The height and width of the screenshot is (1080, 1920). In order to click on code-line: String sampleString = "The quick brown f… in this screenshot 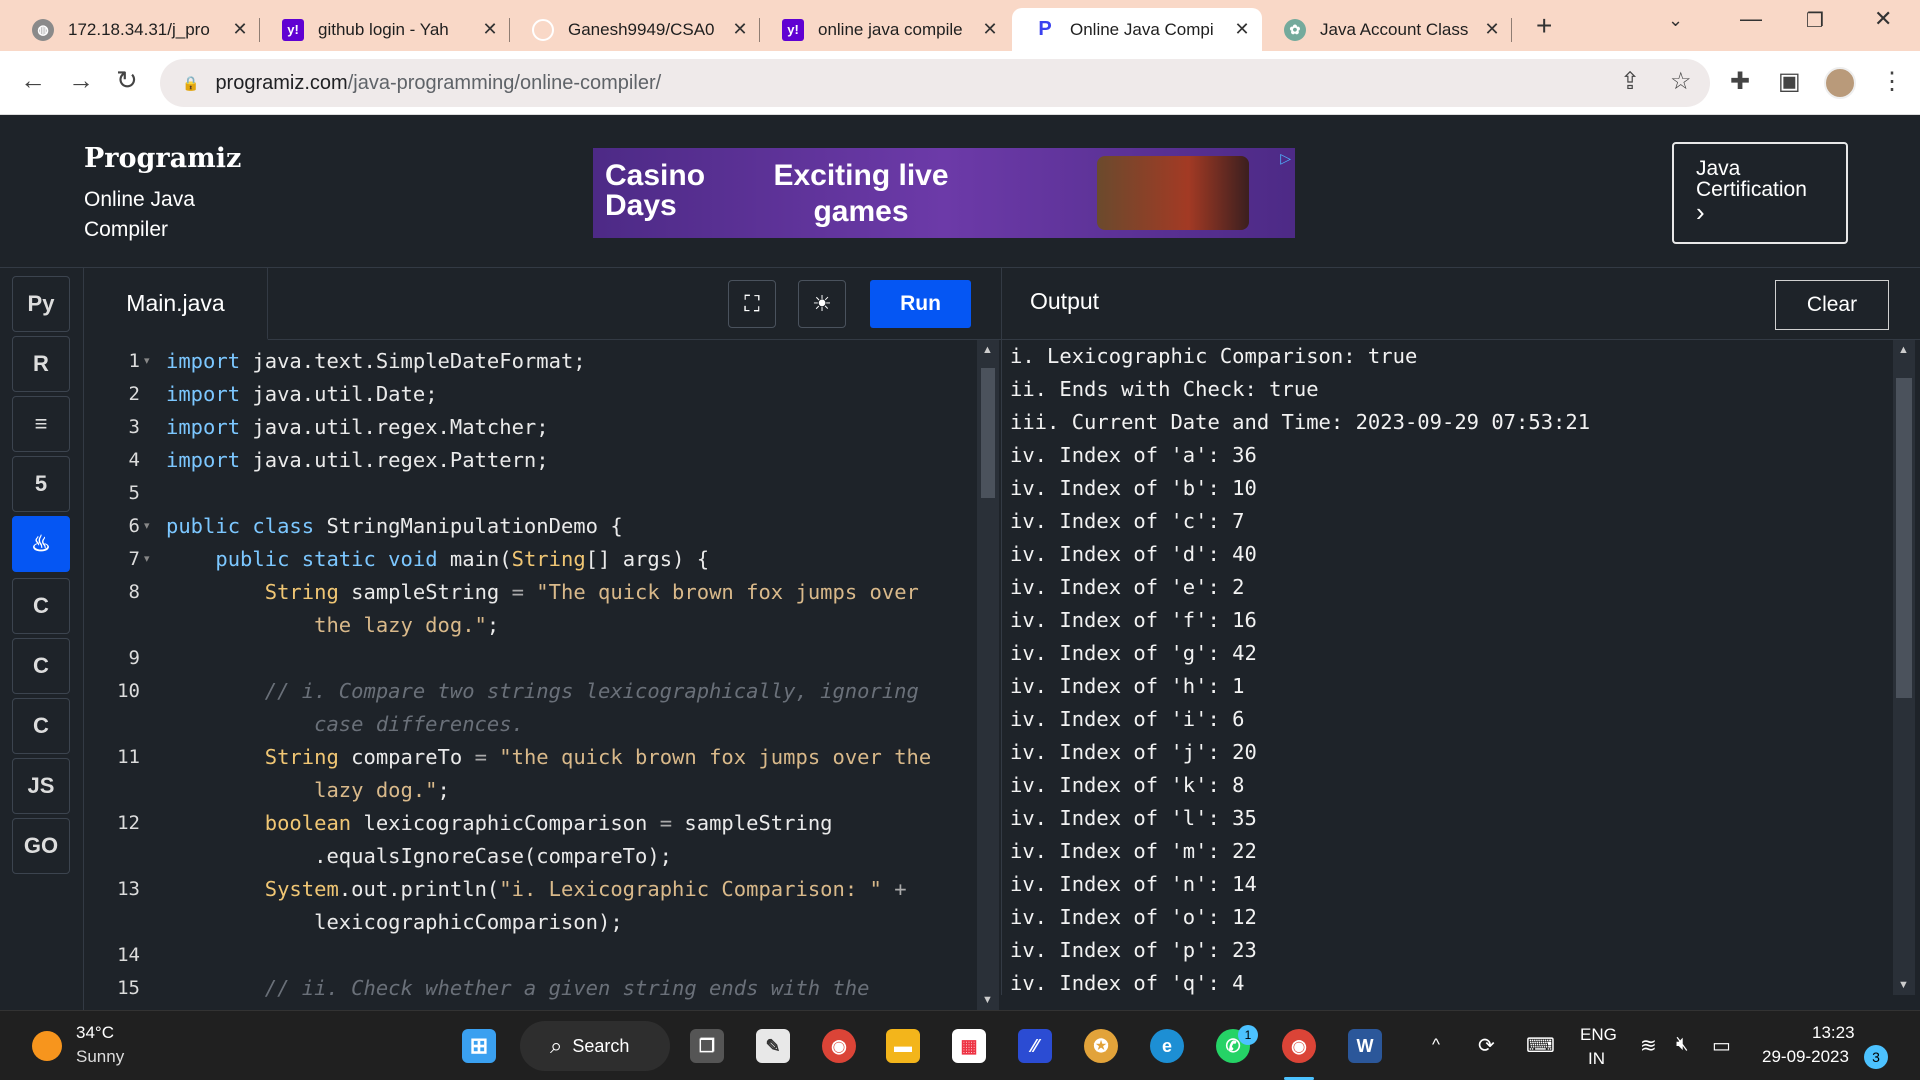, I will do `click(542, 592)`.